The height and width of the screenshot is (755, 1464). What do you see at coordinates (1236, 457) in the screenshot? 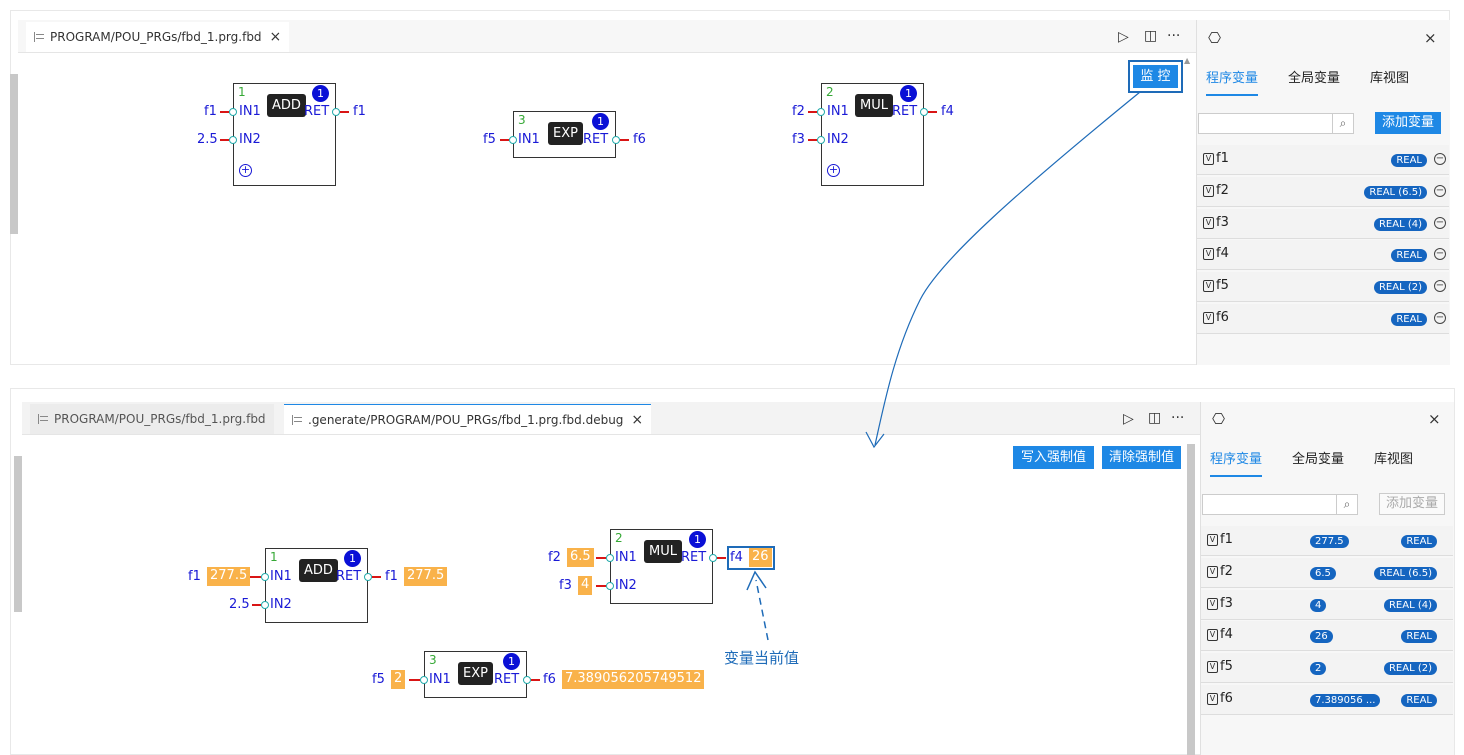
I see `tab-program-vars: 程序变量` at bounding box center [1236, 457].